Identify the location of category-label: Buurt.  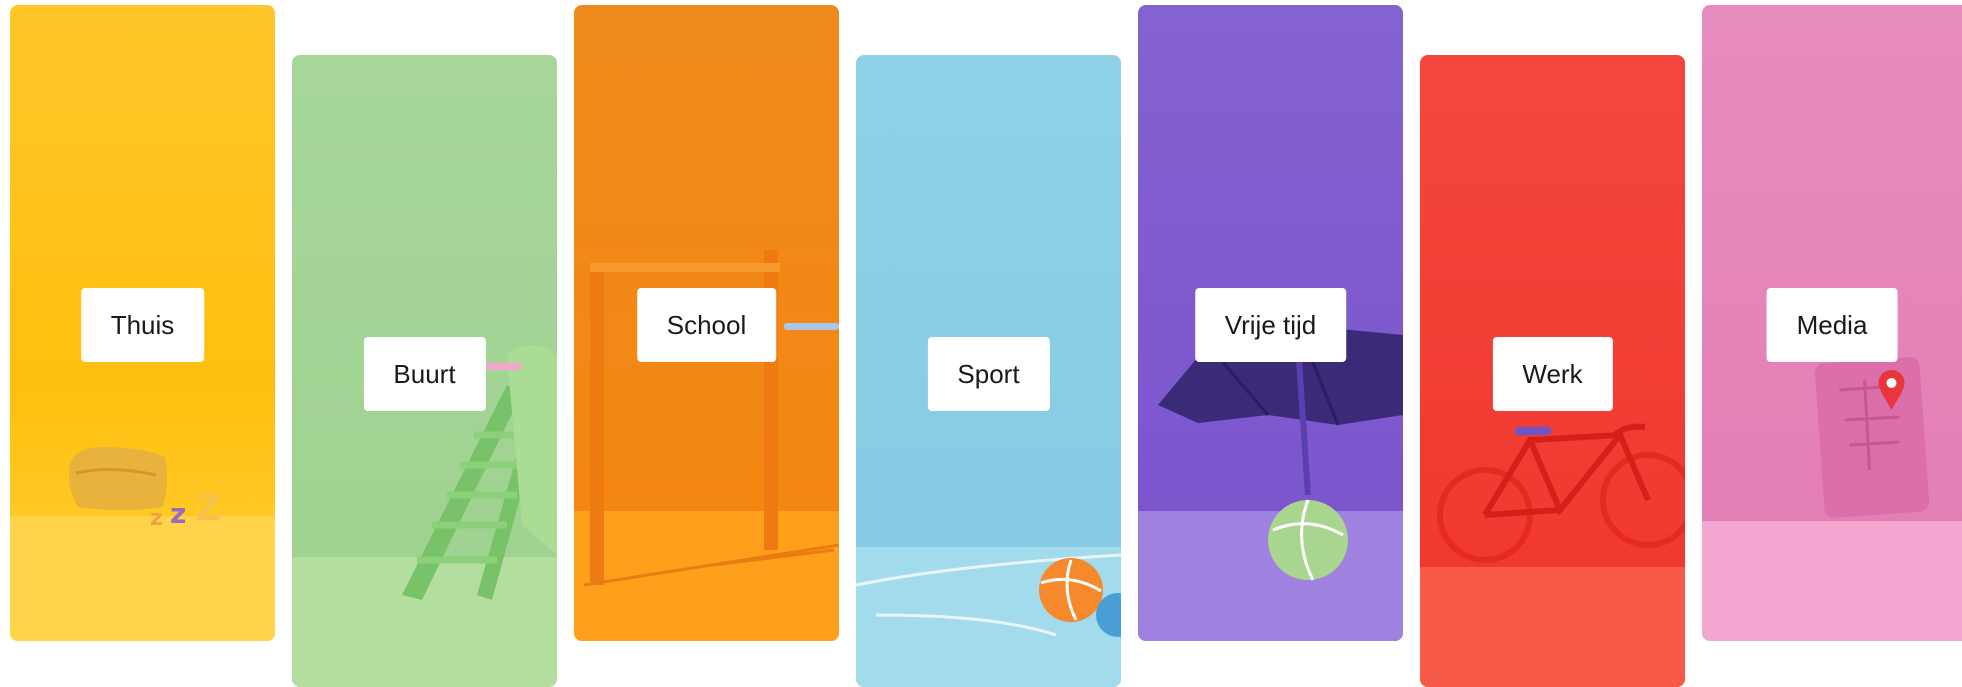
(424, 374).